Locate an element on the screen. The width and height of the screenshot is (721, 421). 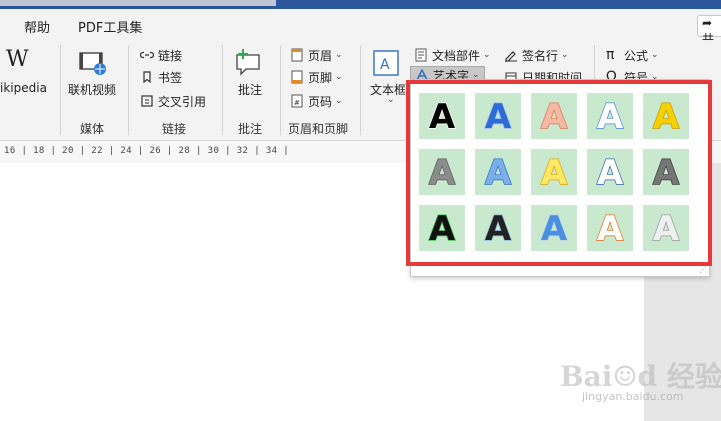
link-label: 链接 is located at coordinates (170, 55).